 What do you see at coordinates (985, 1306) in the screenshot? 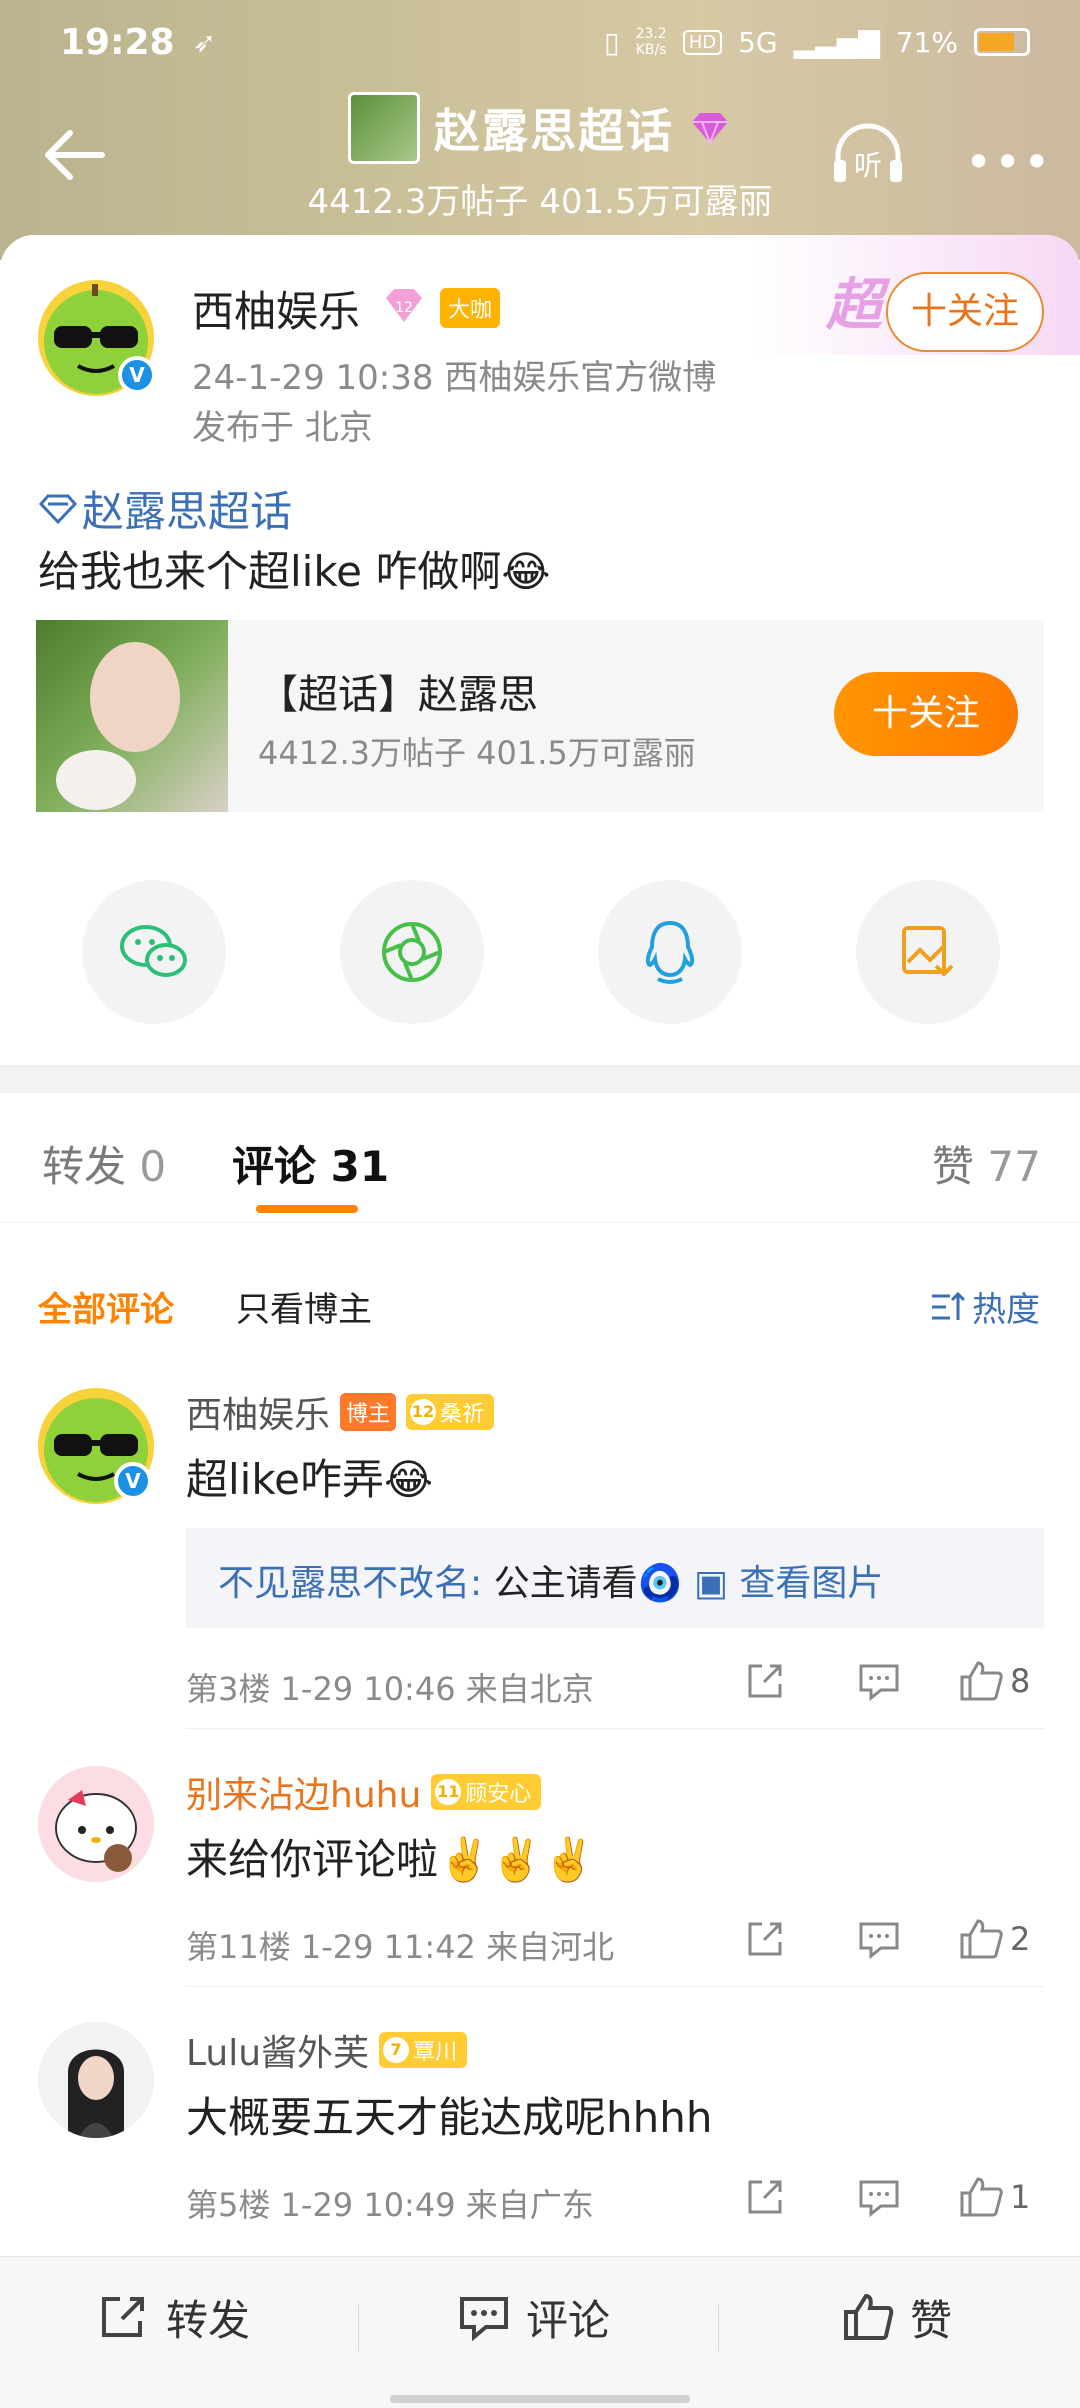
I see `sort-by-hot: 热度` at bounding box center [985, 1306].